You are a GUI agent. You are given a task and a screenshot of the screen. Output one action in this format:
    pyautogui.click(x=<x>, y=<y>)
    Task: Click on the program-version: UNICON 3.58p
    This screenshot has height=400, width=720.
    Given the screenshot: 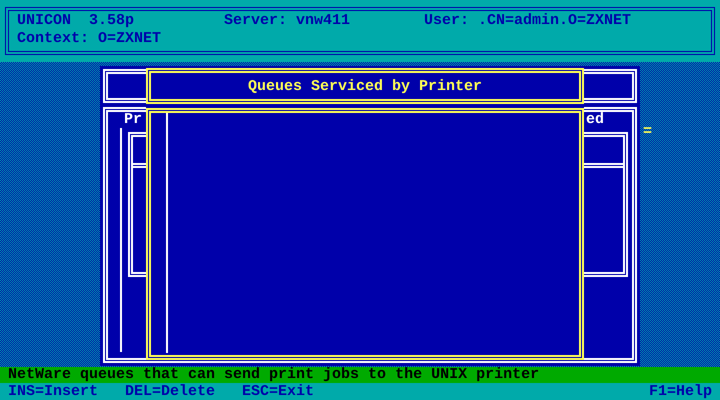 What is the action you would take?
    pyautogui.click(x=76, y=22)
    